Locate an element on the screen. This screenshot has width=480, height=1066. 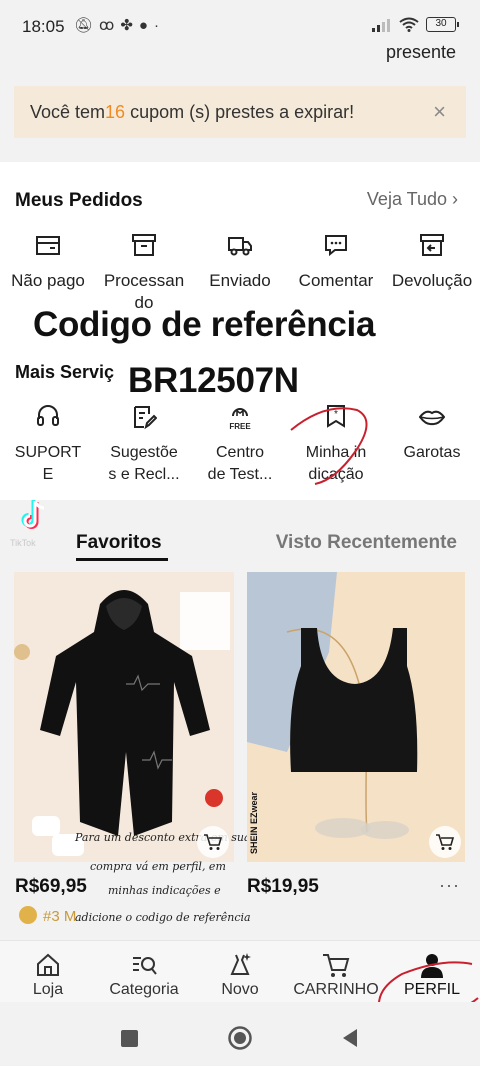
gift-link: presente is located at coordinates (421, 52).